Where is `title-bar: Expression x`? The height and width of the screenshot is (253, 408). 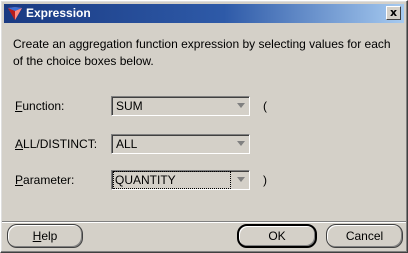
title-bar: Expression x is located at coordinates (204, 13).